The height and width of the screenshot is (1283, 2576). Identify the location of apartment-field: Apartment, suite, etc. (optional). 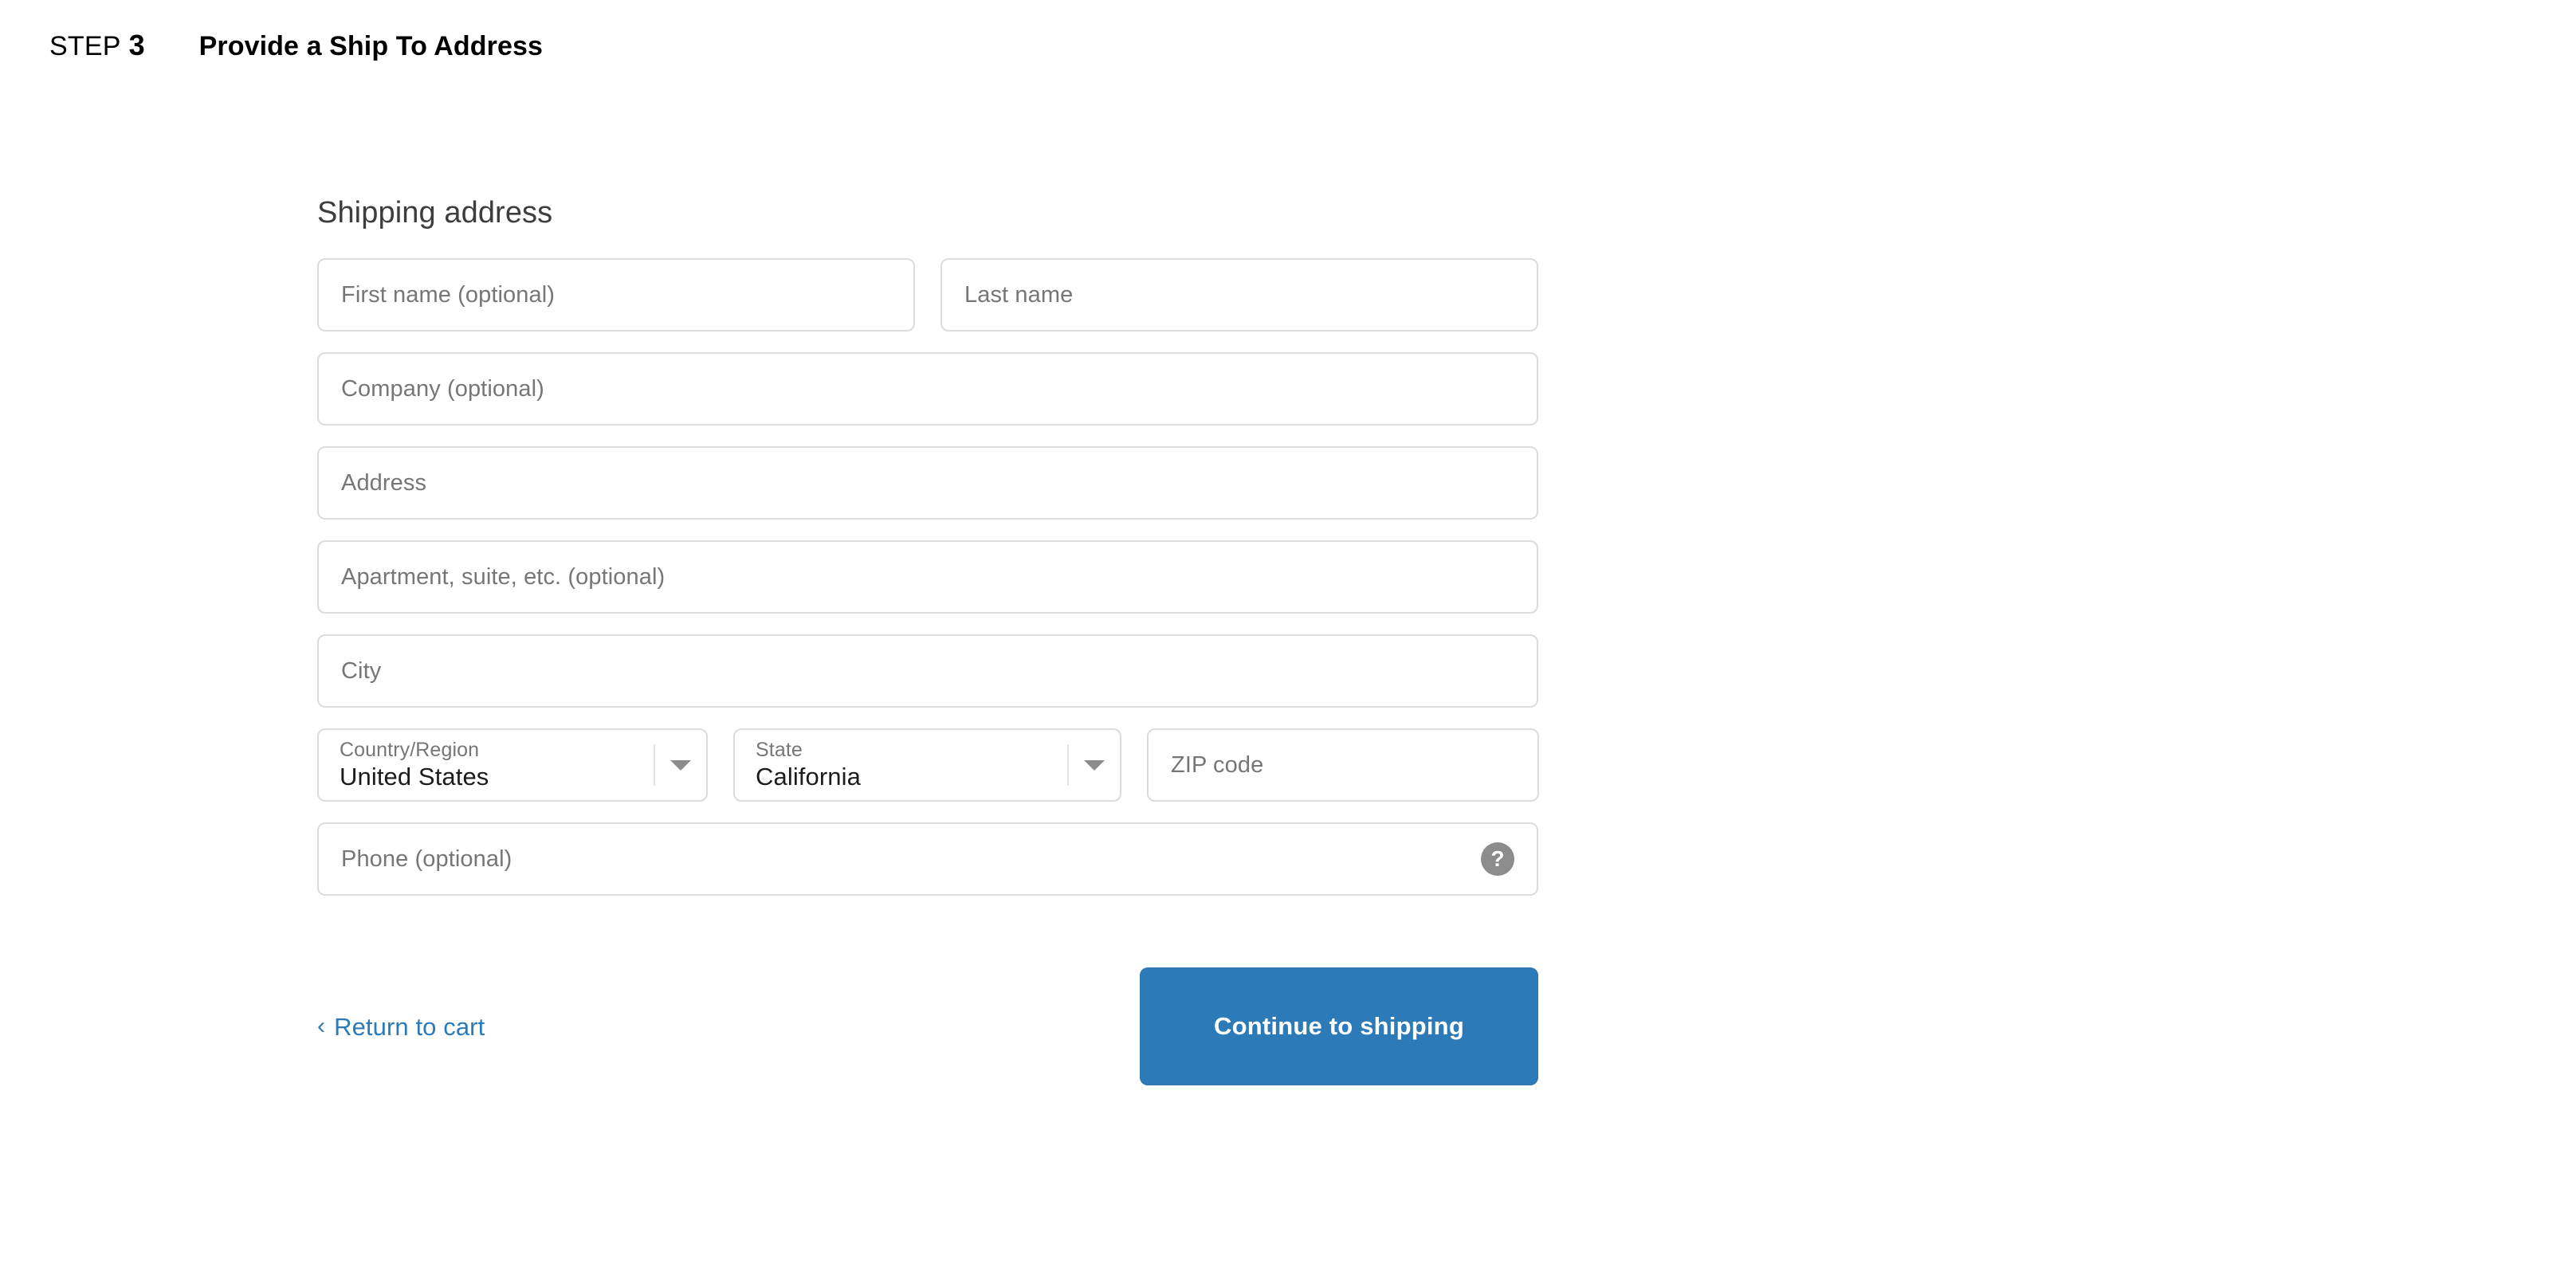
(927, 577).